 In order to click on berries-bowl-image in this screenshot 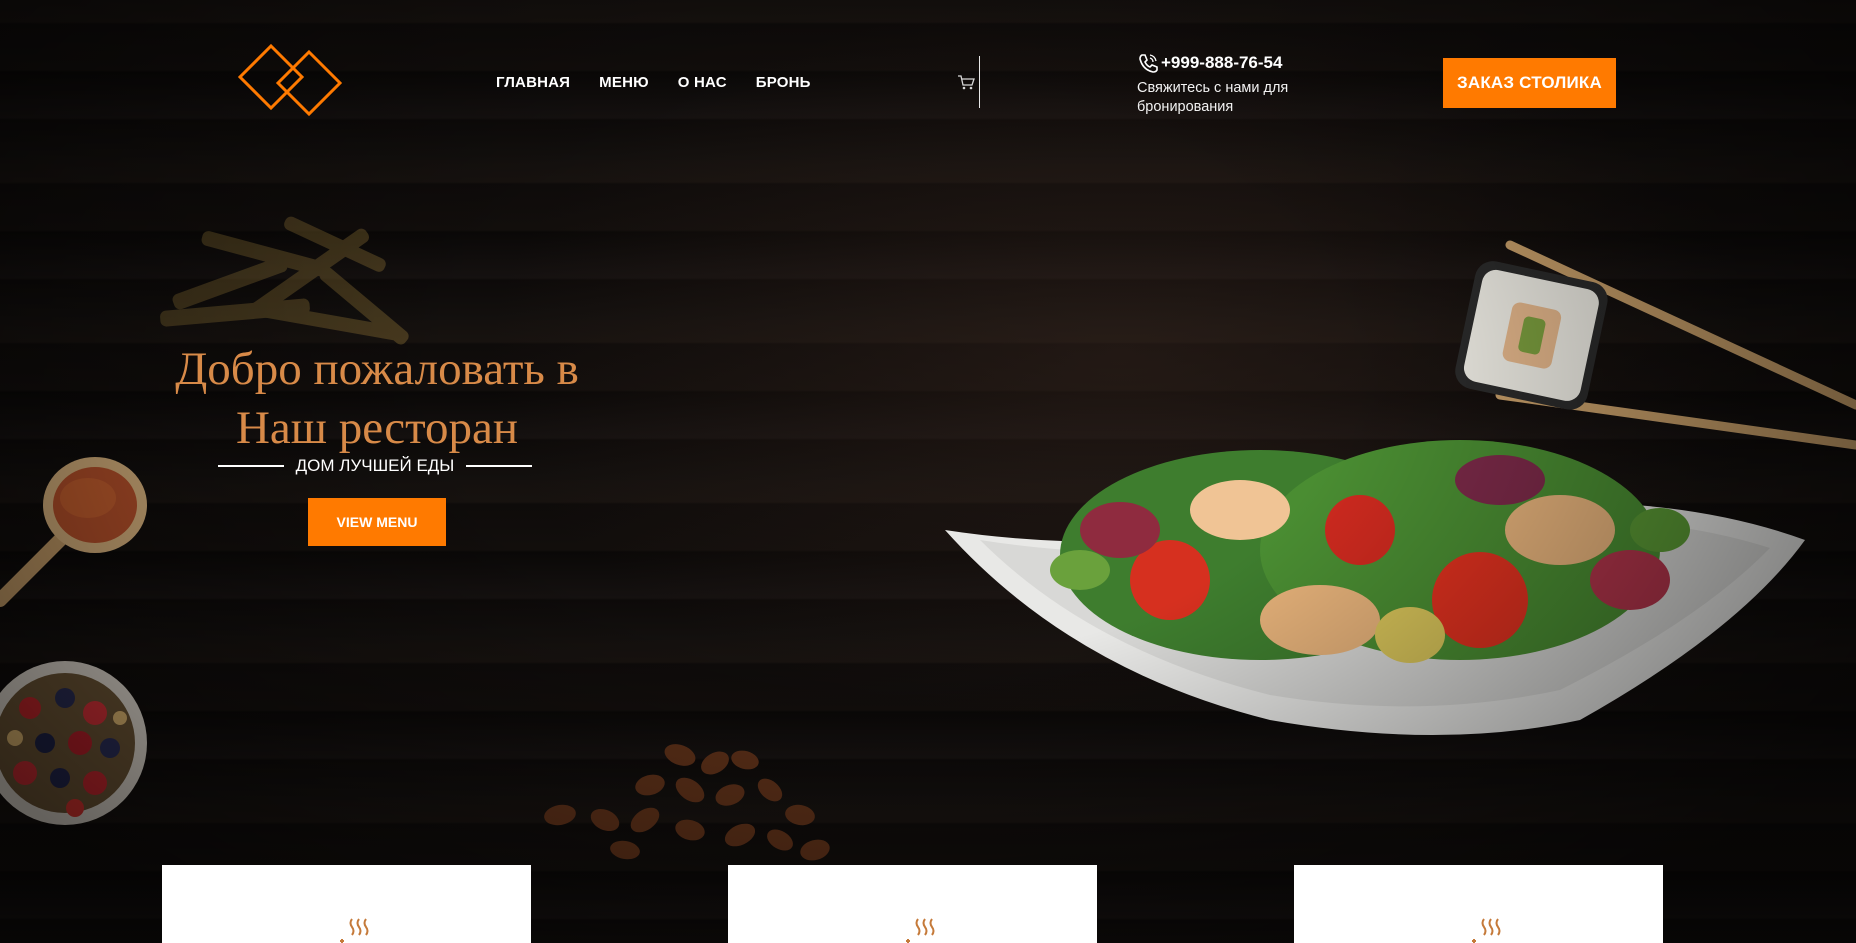, I will do `click(73, 743)`.